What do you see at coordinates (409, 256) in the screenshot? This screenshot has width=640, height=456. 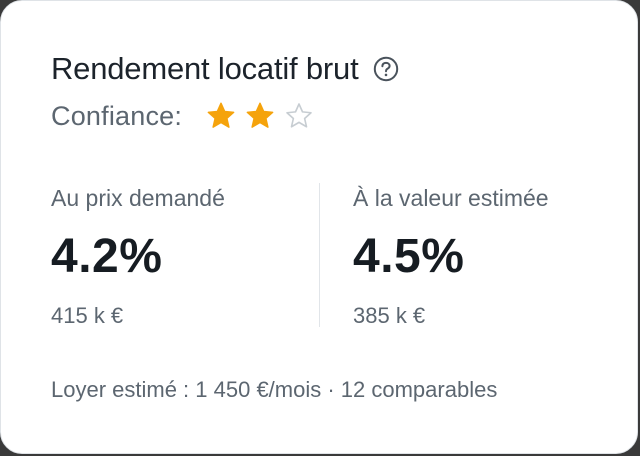 I see `estimated-value-yield: 4.5%` at bounding box center [409, 256].